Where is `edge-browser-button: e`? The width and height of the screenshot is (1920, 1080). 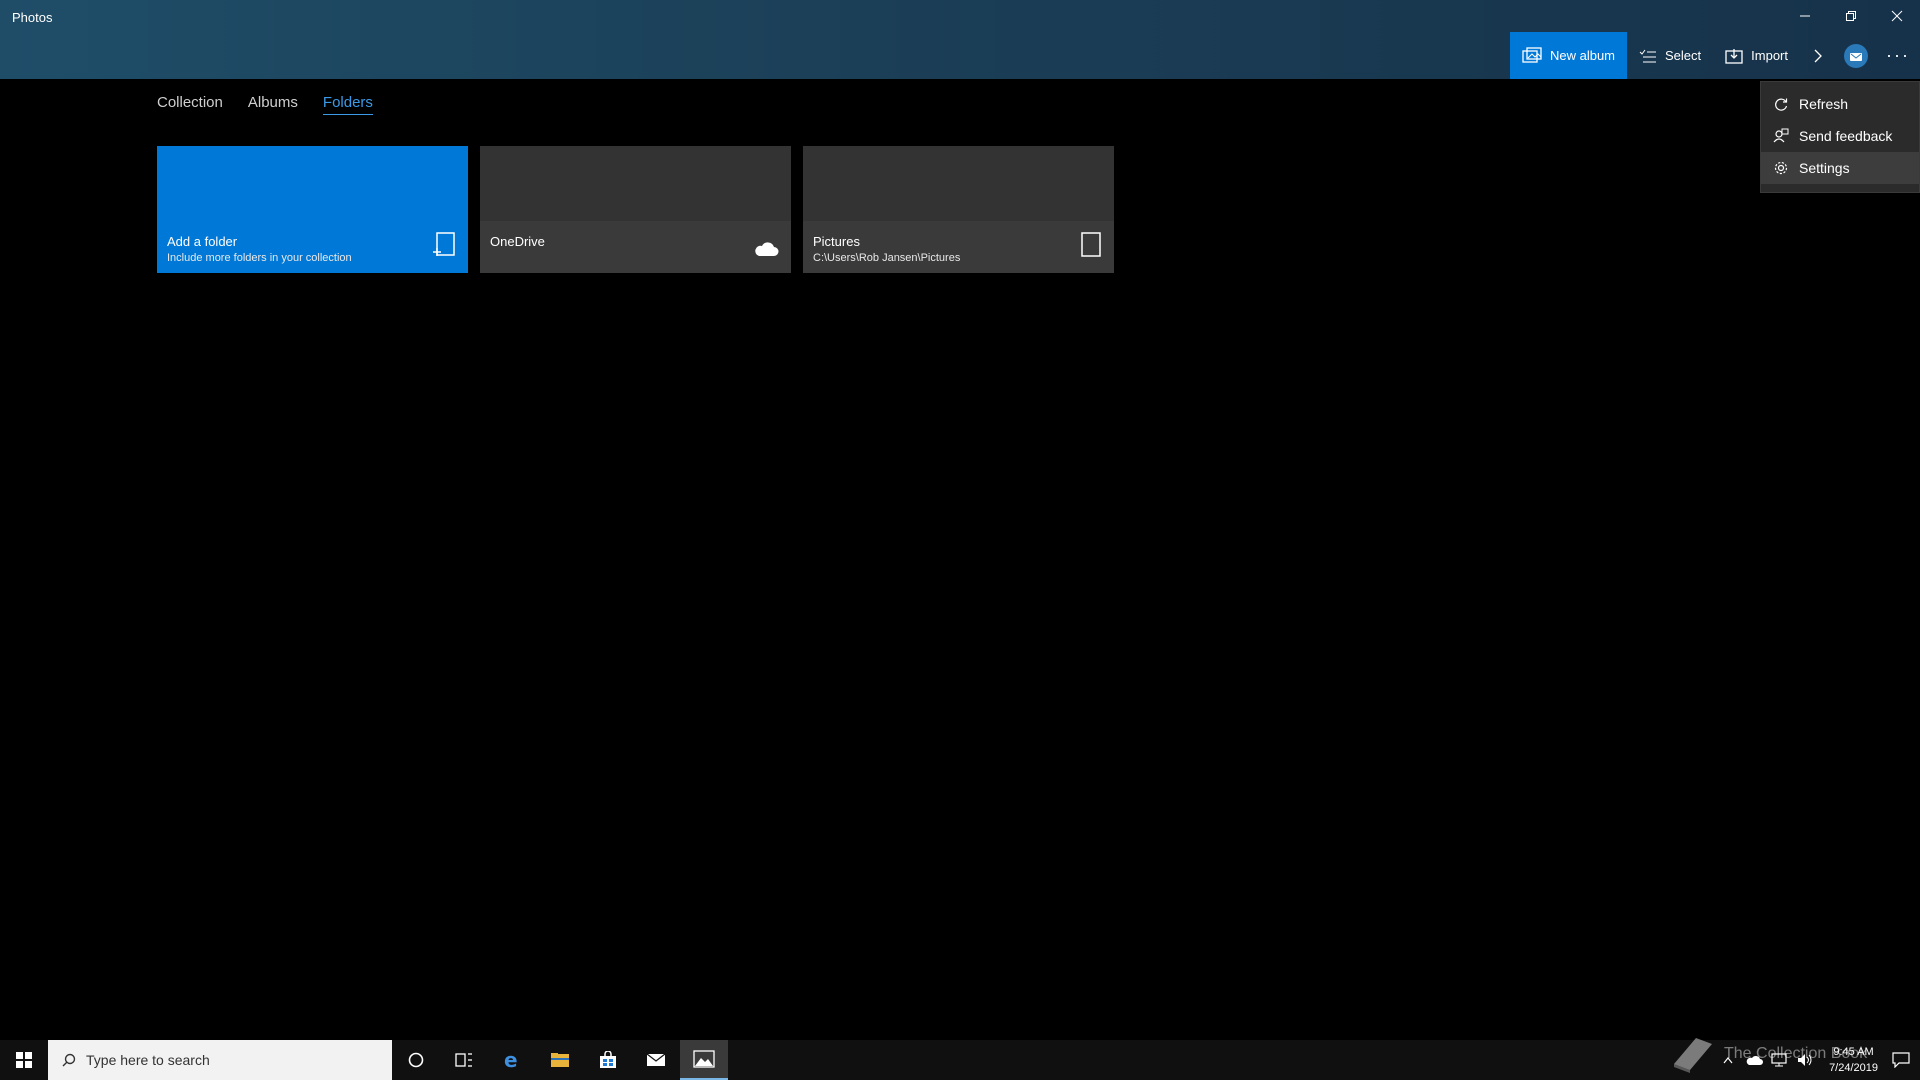
edge-browser-button: e is located at coordinates (512, 1060).